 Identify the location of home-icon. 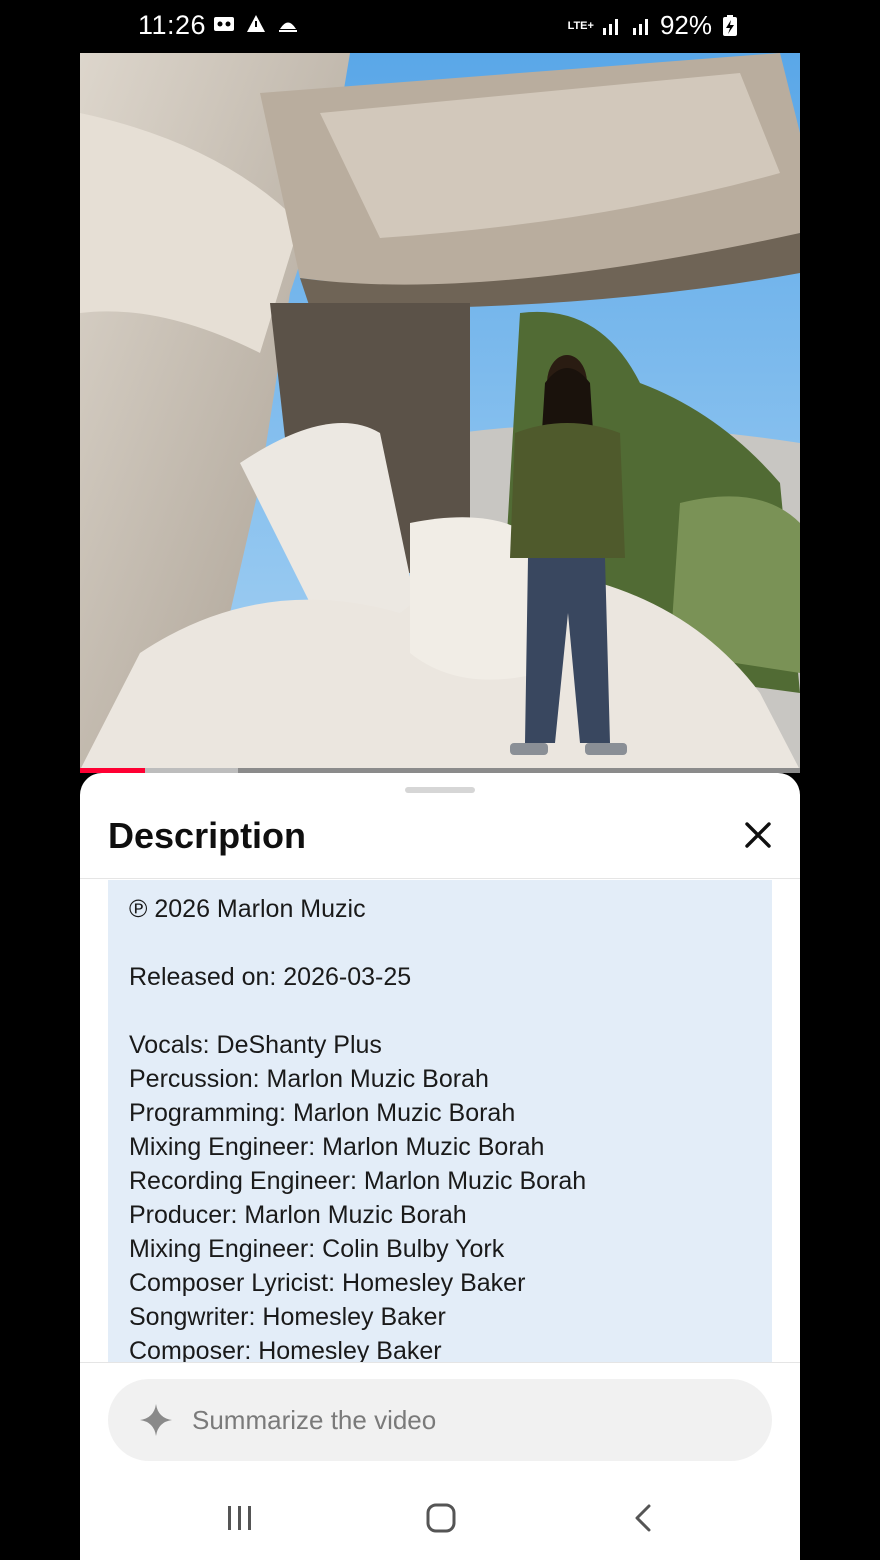
(441, 1518).